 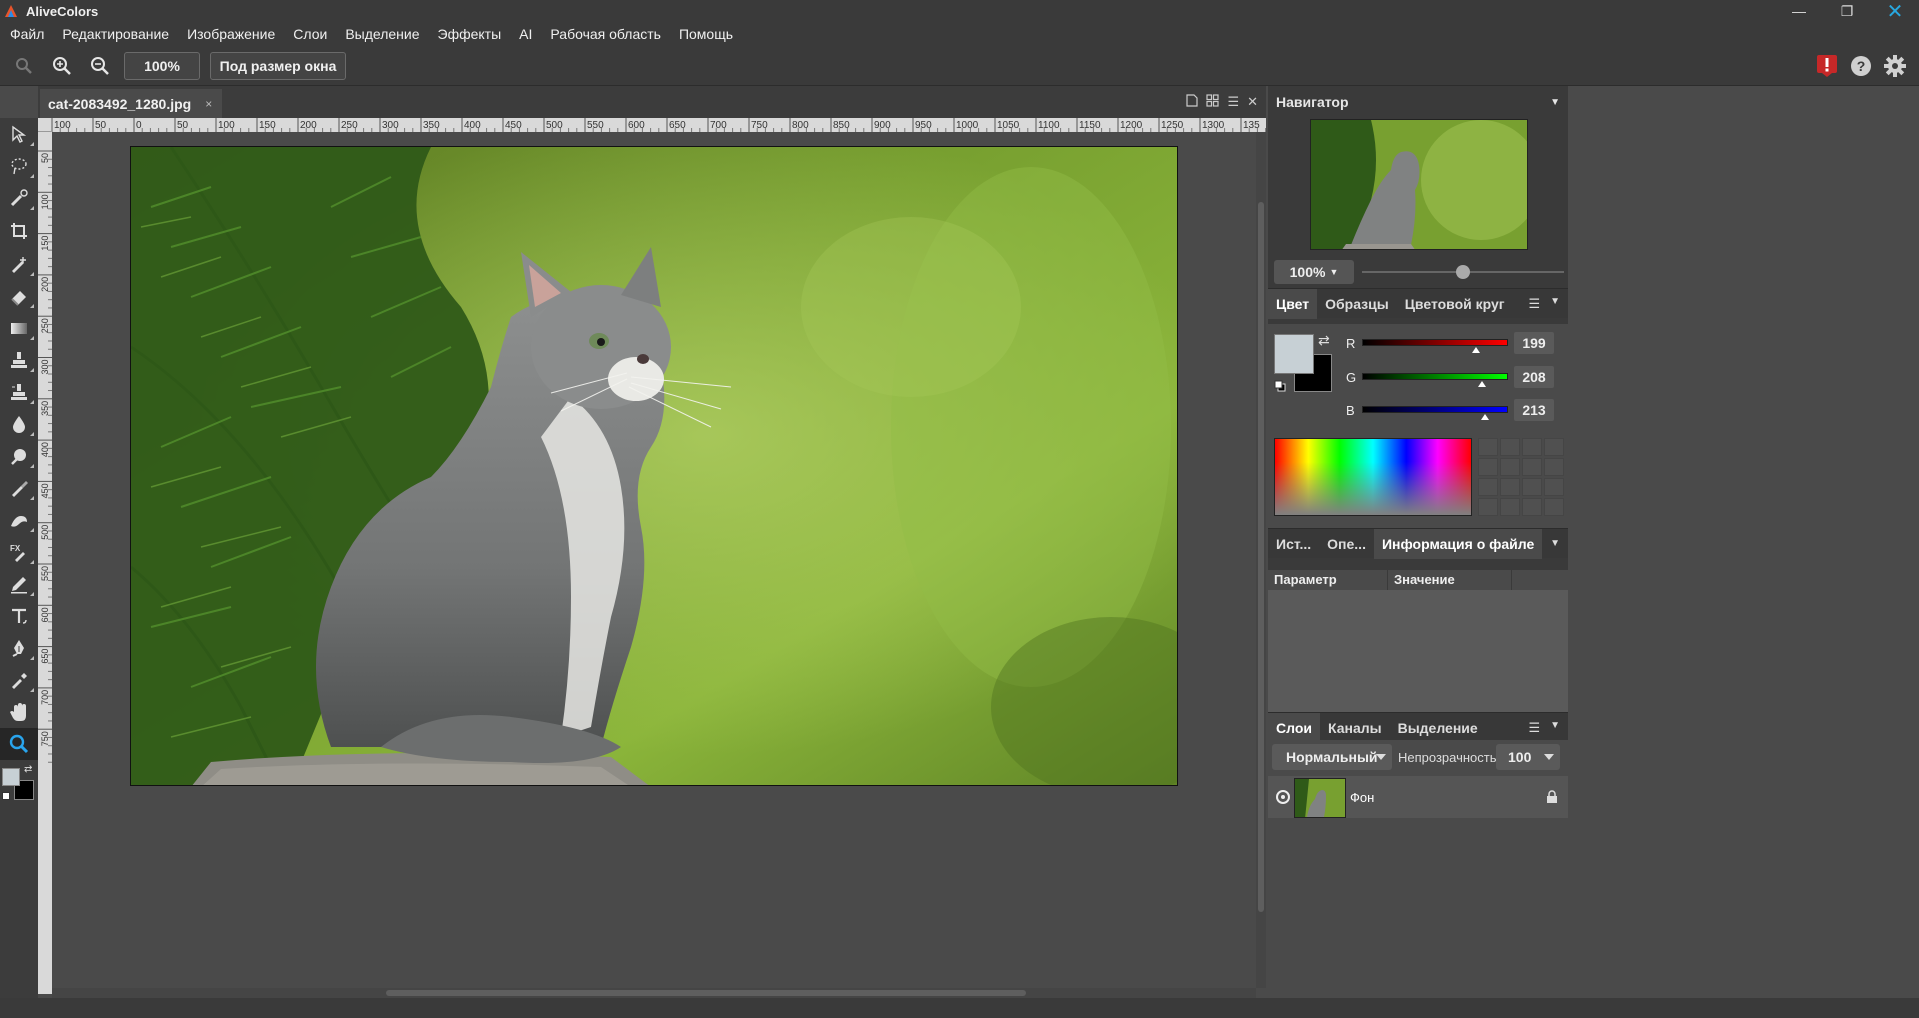 I want to click on zoom-value-field: 100%, so click(x=162, y=65).